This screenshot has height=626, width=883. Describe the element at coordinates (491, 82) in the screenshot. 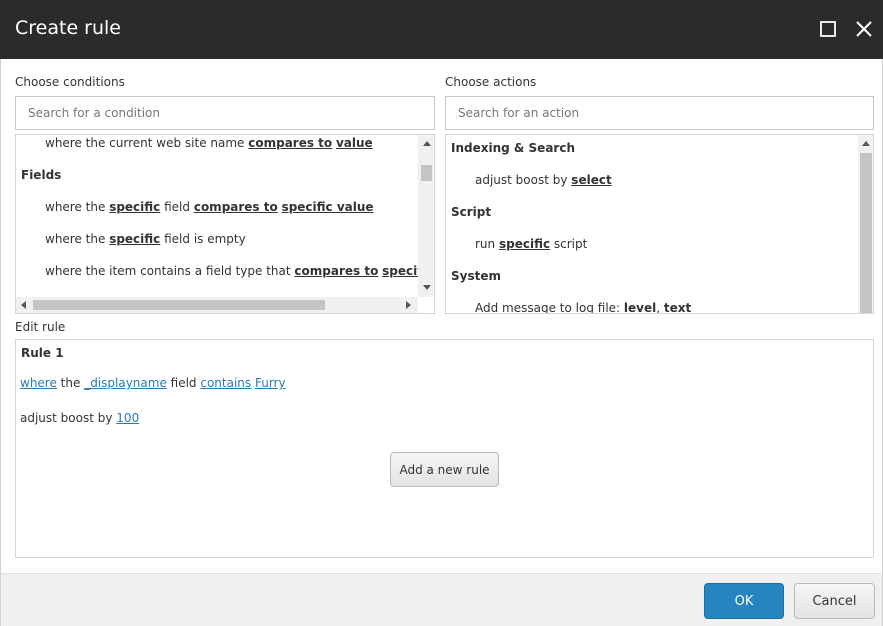

I see `actions-label: Choose actions` at that location.